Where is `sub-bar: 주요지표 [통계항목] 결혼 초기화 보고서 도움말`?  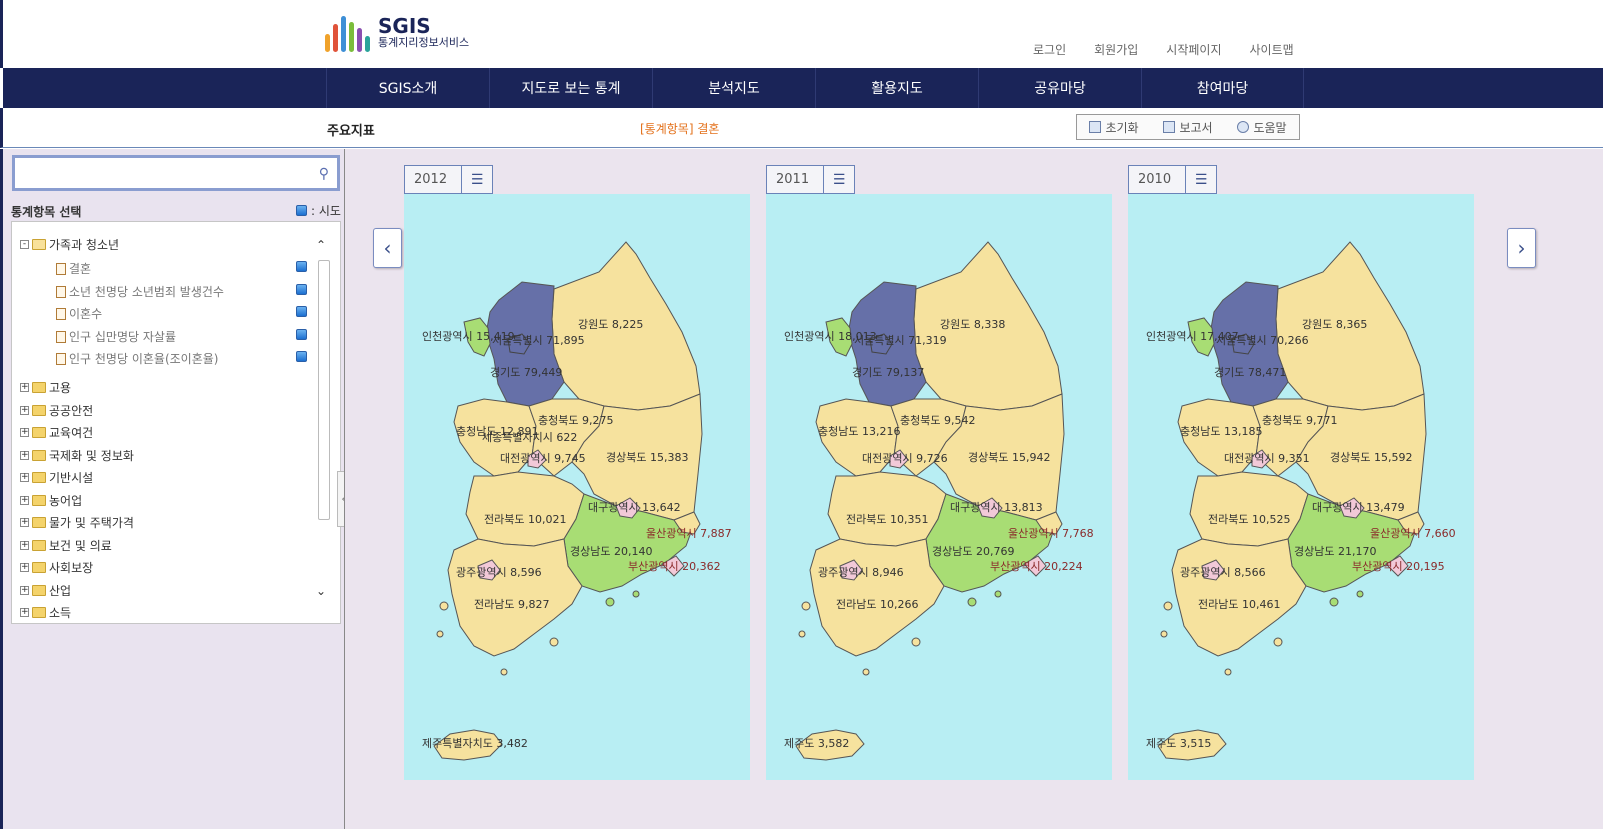 sub-bar: 주요지표 [통계항목] 결혼 초기화 보고서 도움말 is located at coordinates (801, 128).